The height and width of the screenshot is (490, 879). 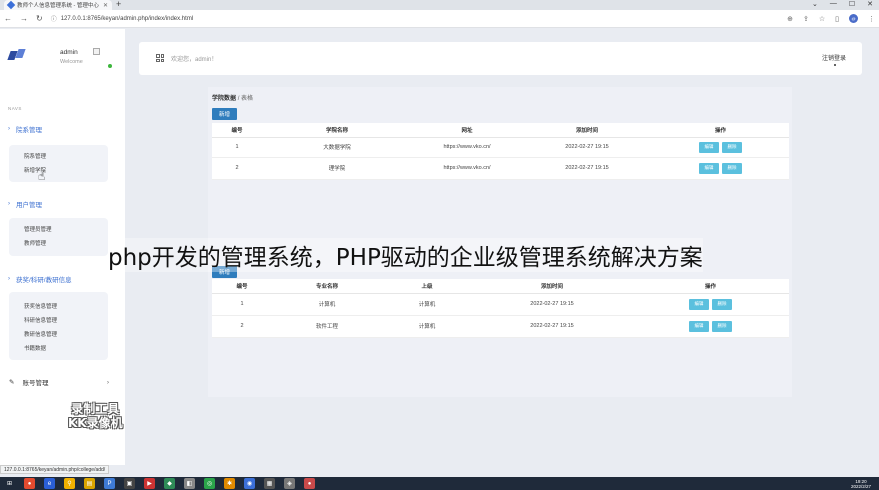 What do you see at coordinates (54, 18) in the screenshot?
I see `info-icon: ⓘ` at bounding box center [54, 18].